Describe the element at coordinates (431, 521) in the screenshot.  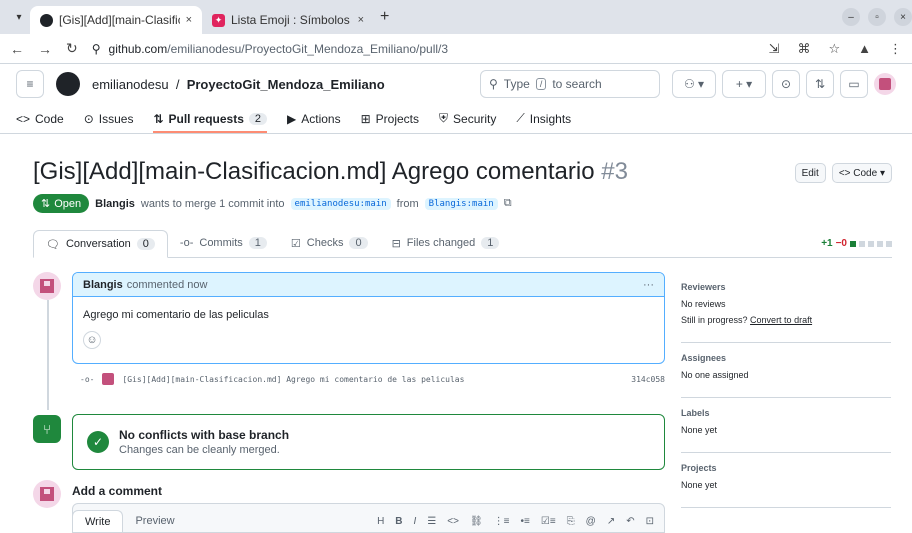
I see `quote-icon: ☰` at that location.